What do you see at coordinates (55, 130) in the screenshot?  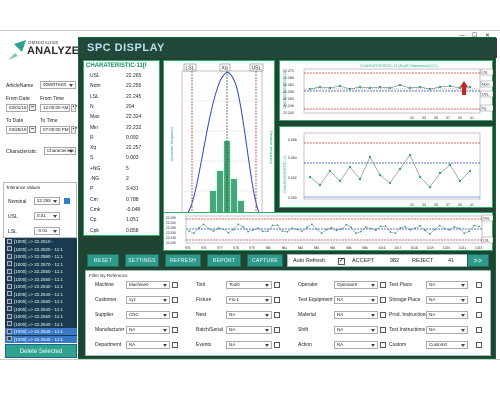 I see `to-time-input: 07:00:00 PM` at bounding box center [55, 130].